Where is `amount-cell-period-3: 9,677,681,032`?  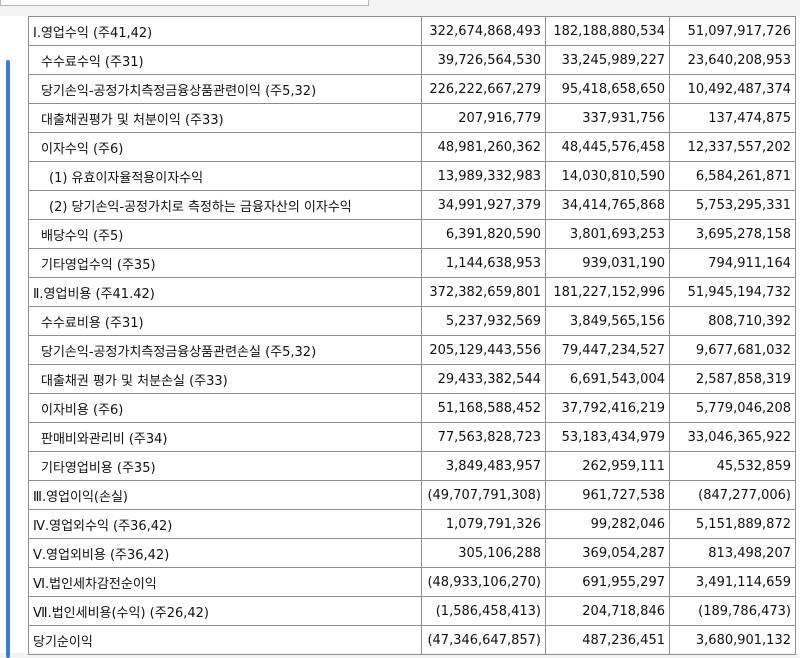 amount-cell-period-3: 9,677,681,032 is located at coordinates (732, 350).